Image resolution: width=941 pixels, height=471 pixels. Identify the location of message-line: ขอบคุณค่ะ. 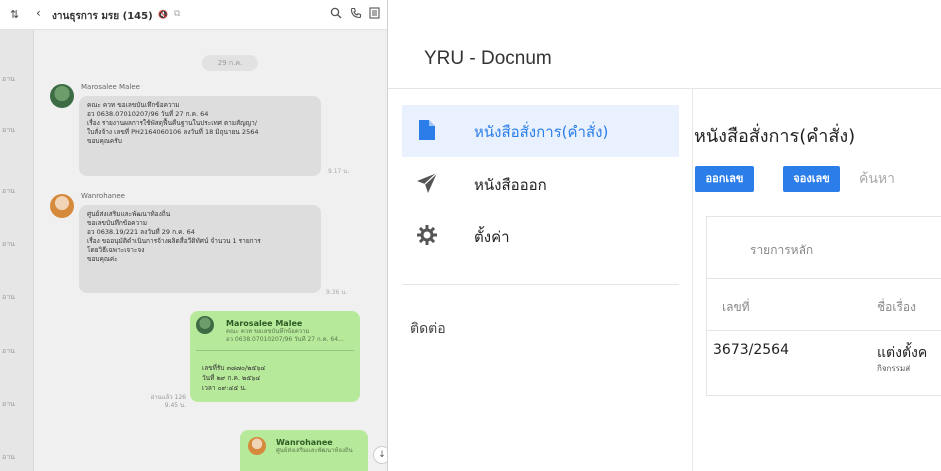
(102, 259).